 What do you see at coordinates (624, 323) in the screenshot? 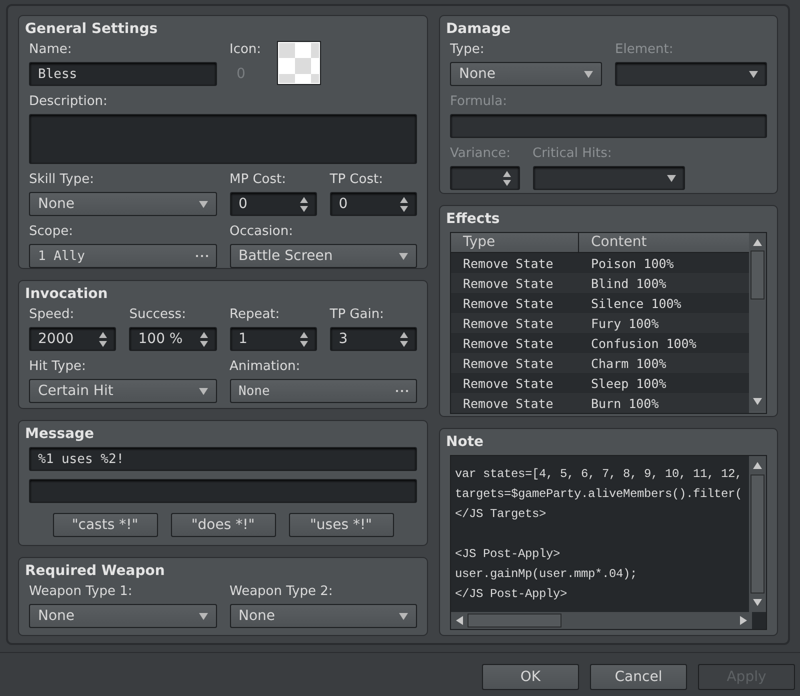
I see `table-cell-text: Fury 100%` at bounding box center [624, 323].